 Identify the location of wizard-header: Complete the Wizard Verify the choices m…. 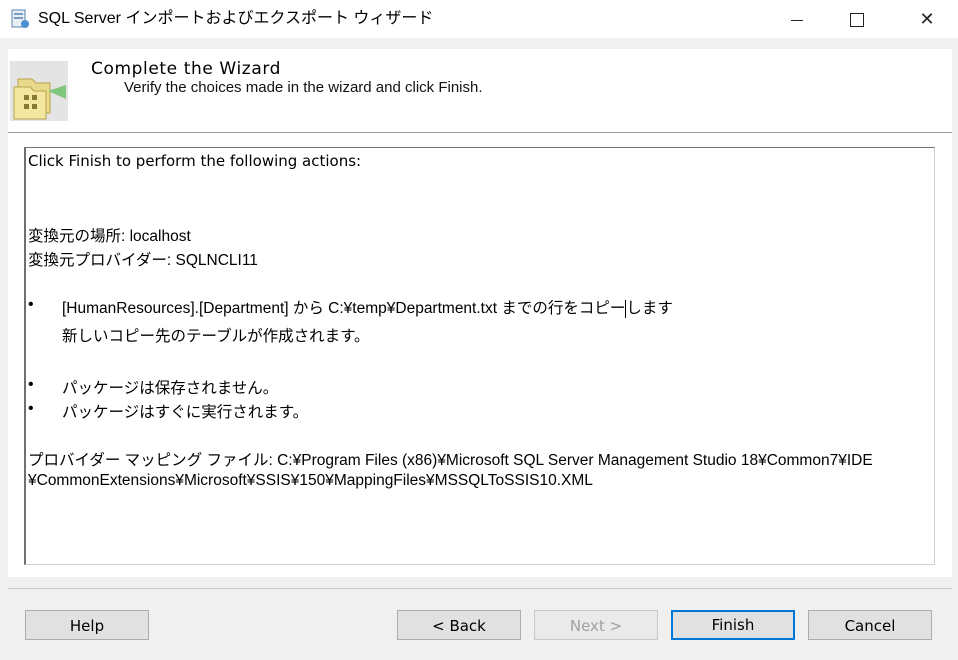
(480, 91).